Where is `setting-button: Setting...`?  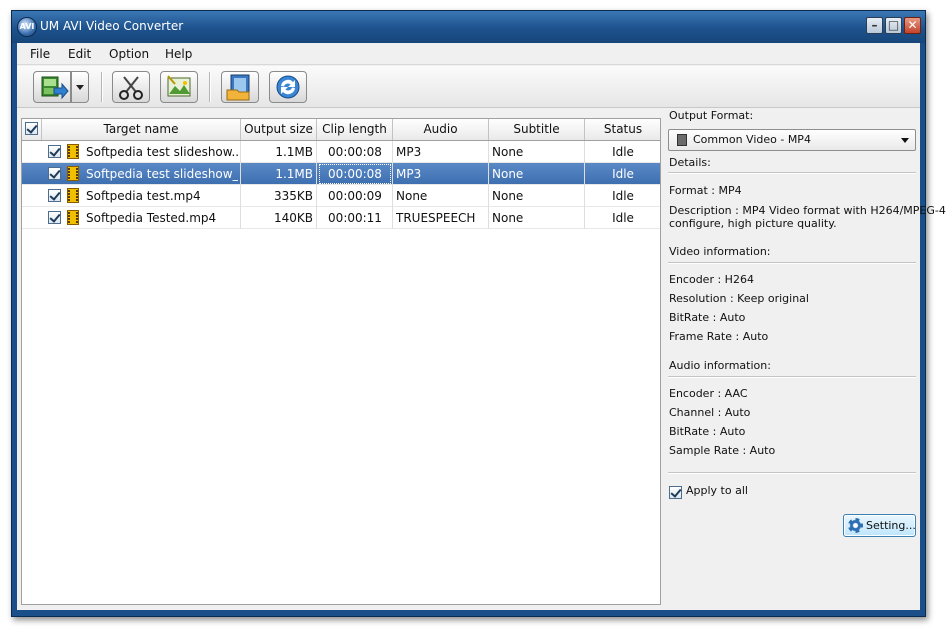 setting-button: Setting... is located at coordinates (879, 525).